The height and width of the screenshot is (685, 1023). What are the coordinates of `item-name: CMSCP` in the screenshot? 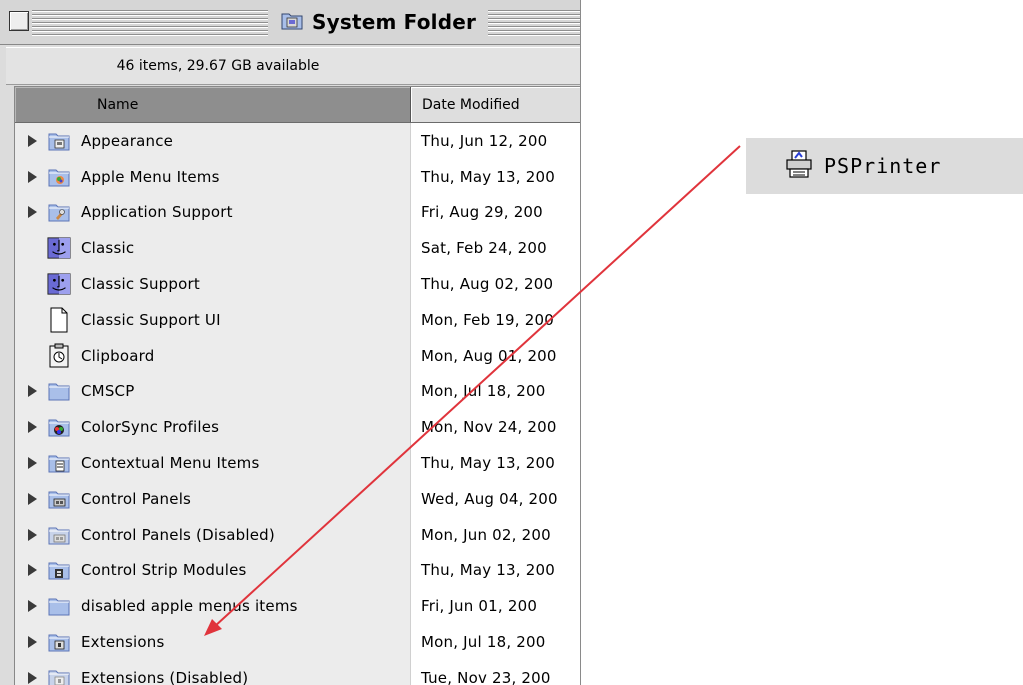 It's located at (108, 391).